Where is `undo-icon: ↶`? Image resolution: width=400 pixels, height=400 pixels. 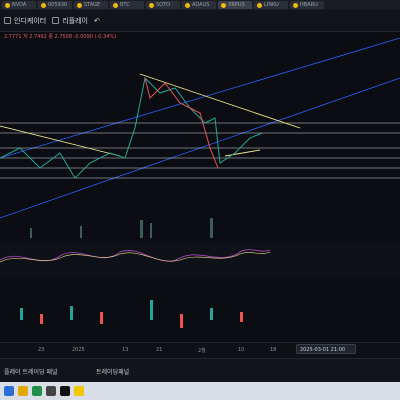
undo-icon: ↶ is located at coordinates (96, 20).